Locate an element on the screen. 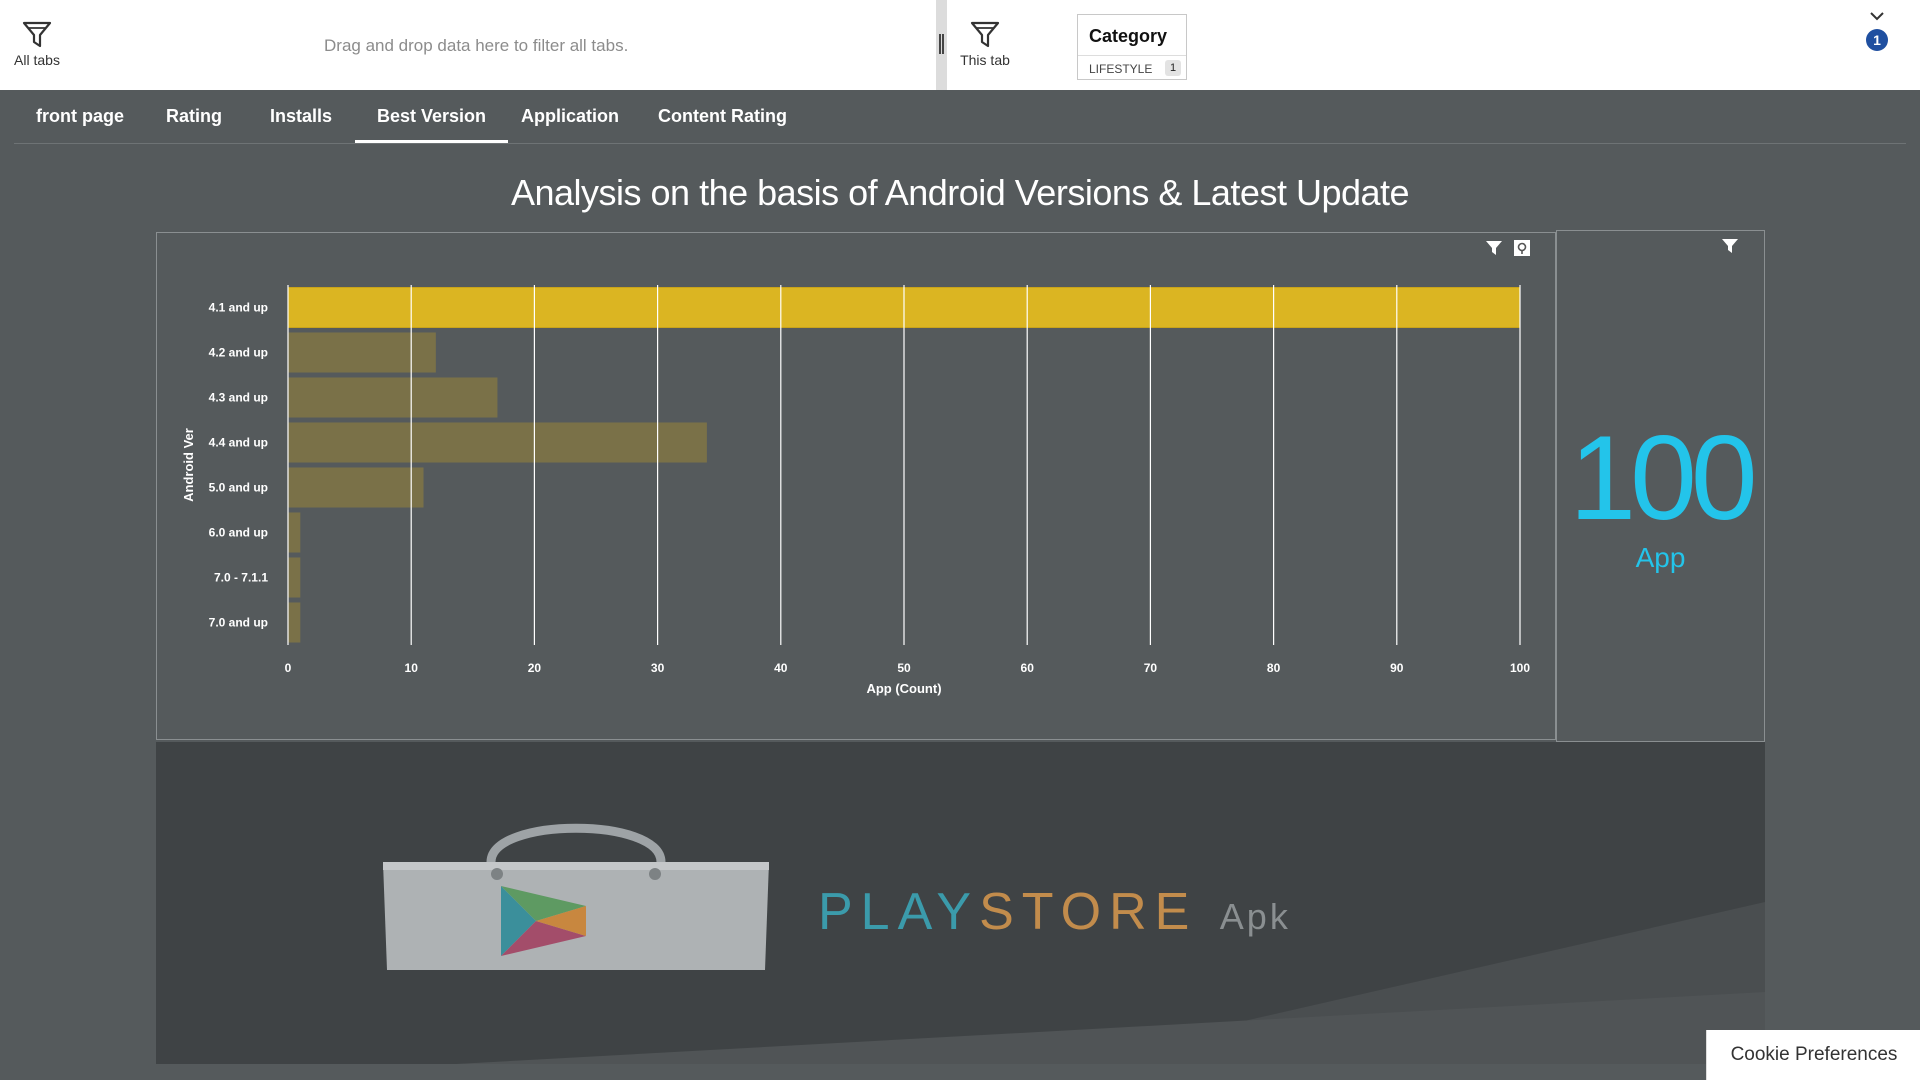 This screenshot has width=1920, height=1080. y-axis-label: Android Ver is located at coordinates (188, 465).